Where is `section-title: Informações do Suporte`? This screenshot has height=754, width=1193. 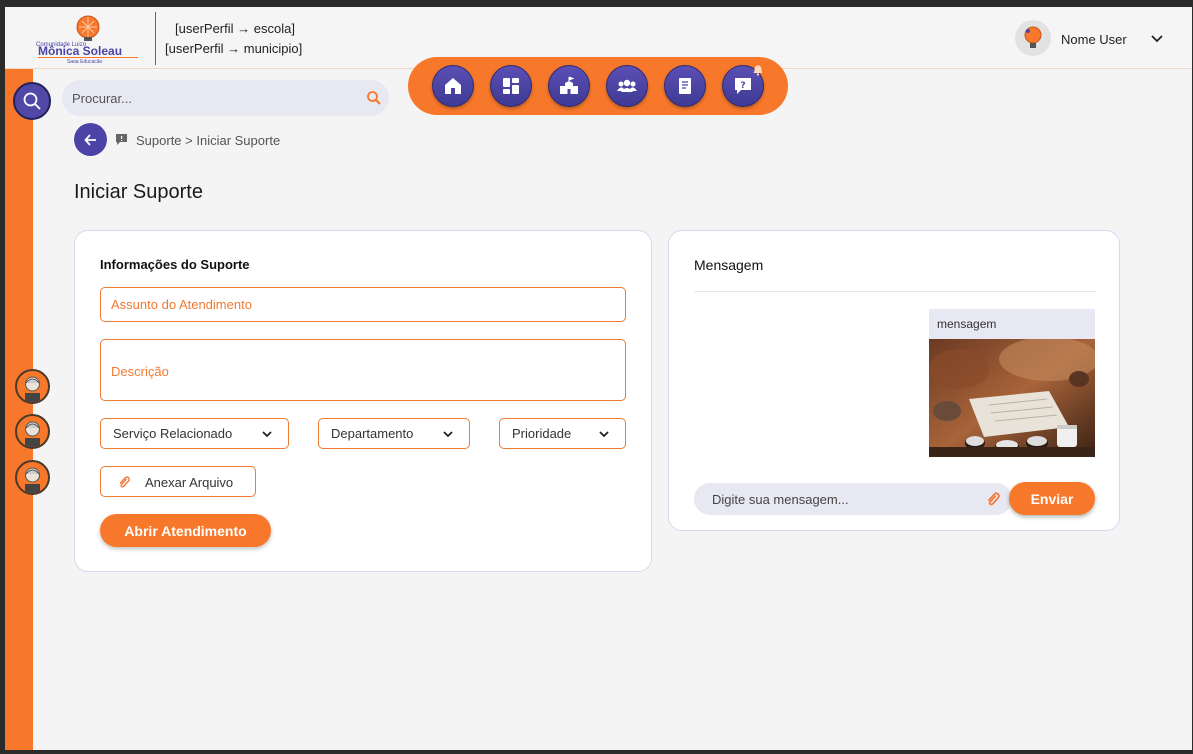 section-title: Informações do Suporte is located at coordinates (175, 264).